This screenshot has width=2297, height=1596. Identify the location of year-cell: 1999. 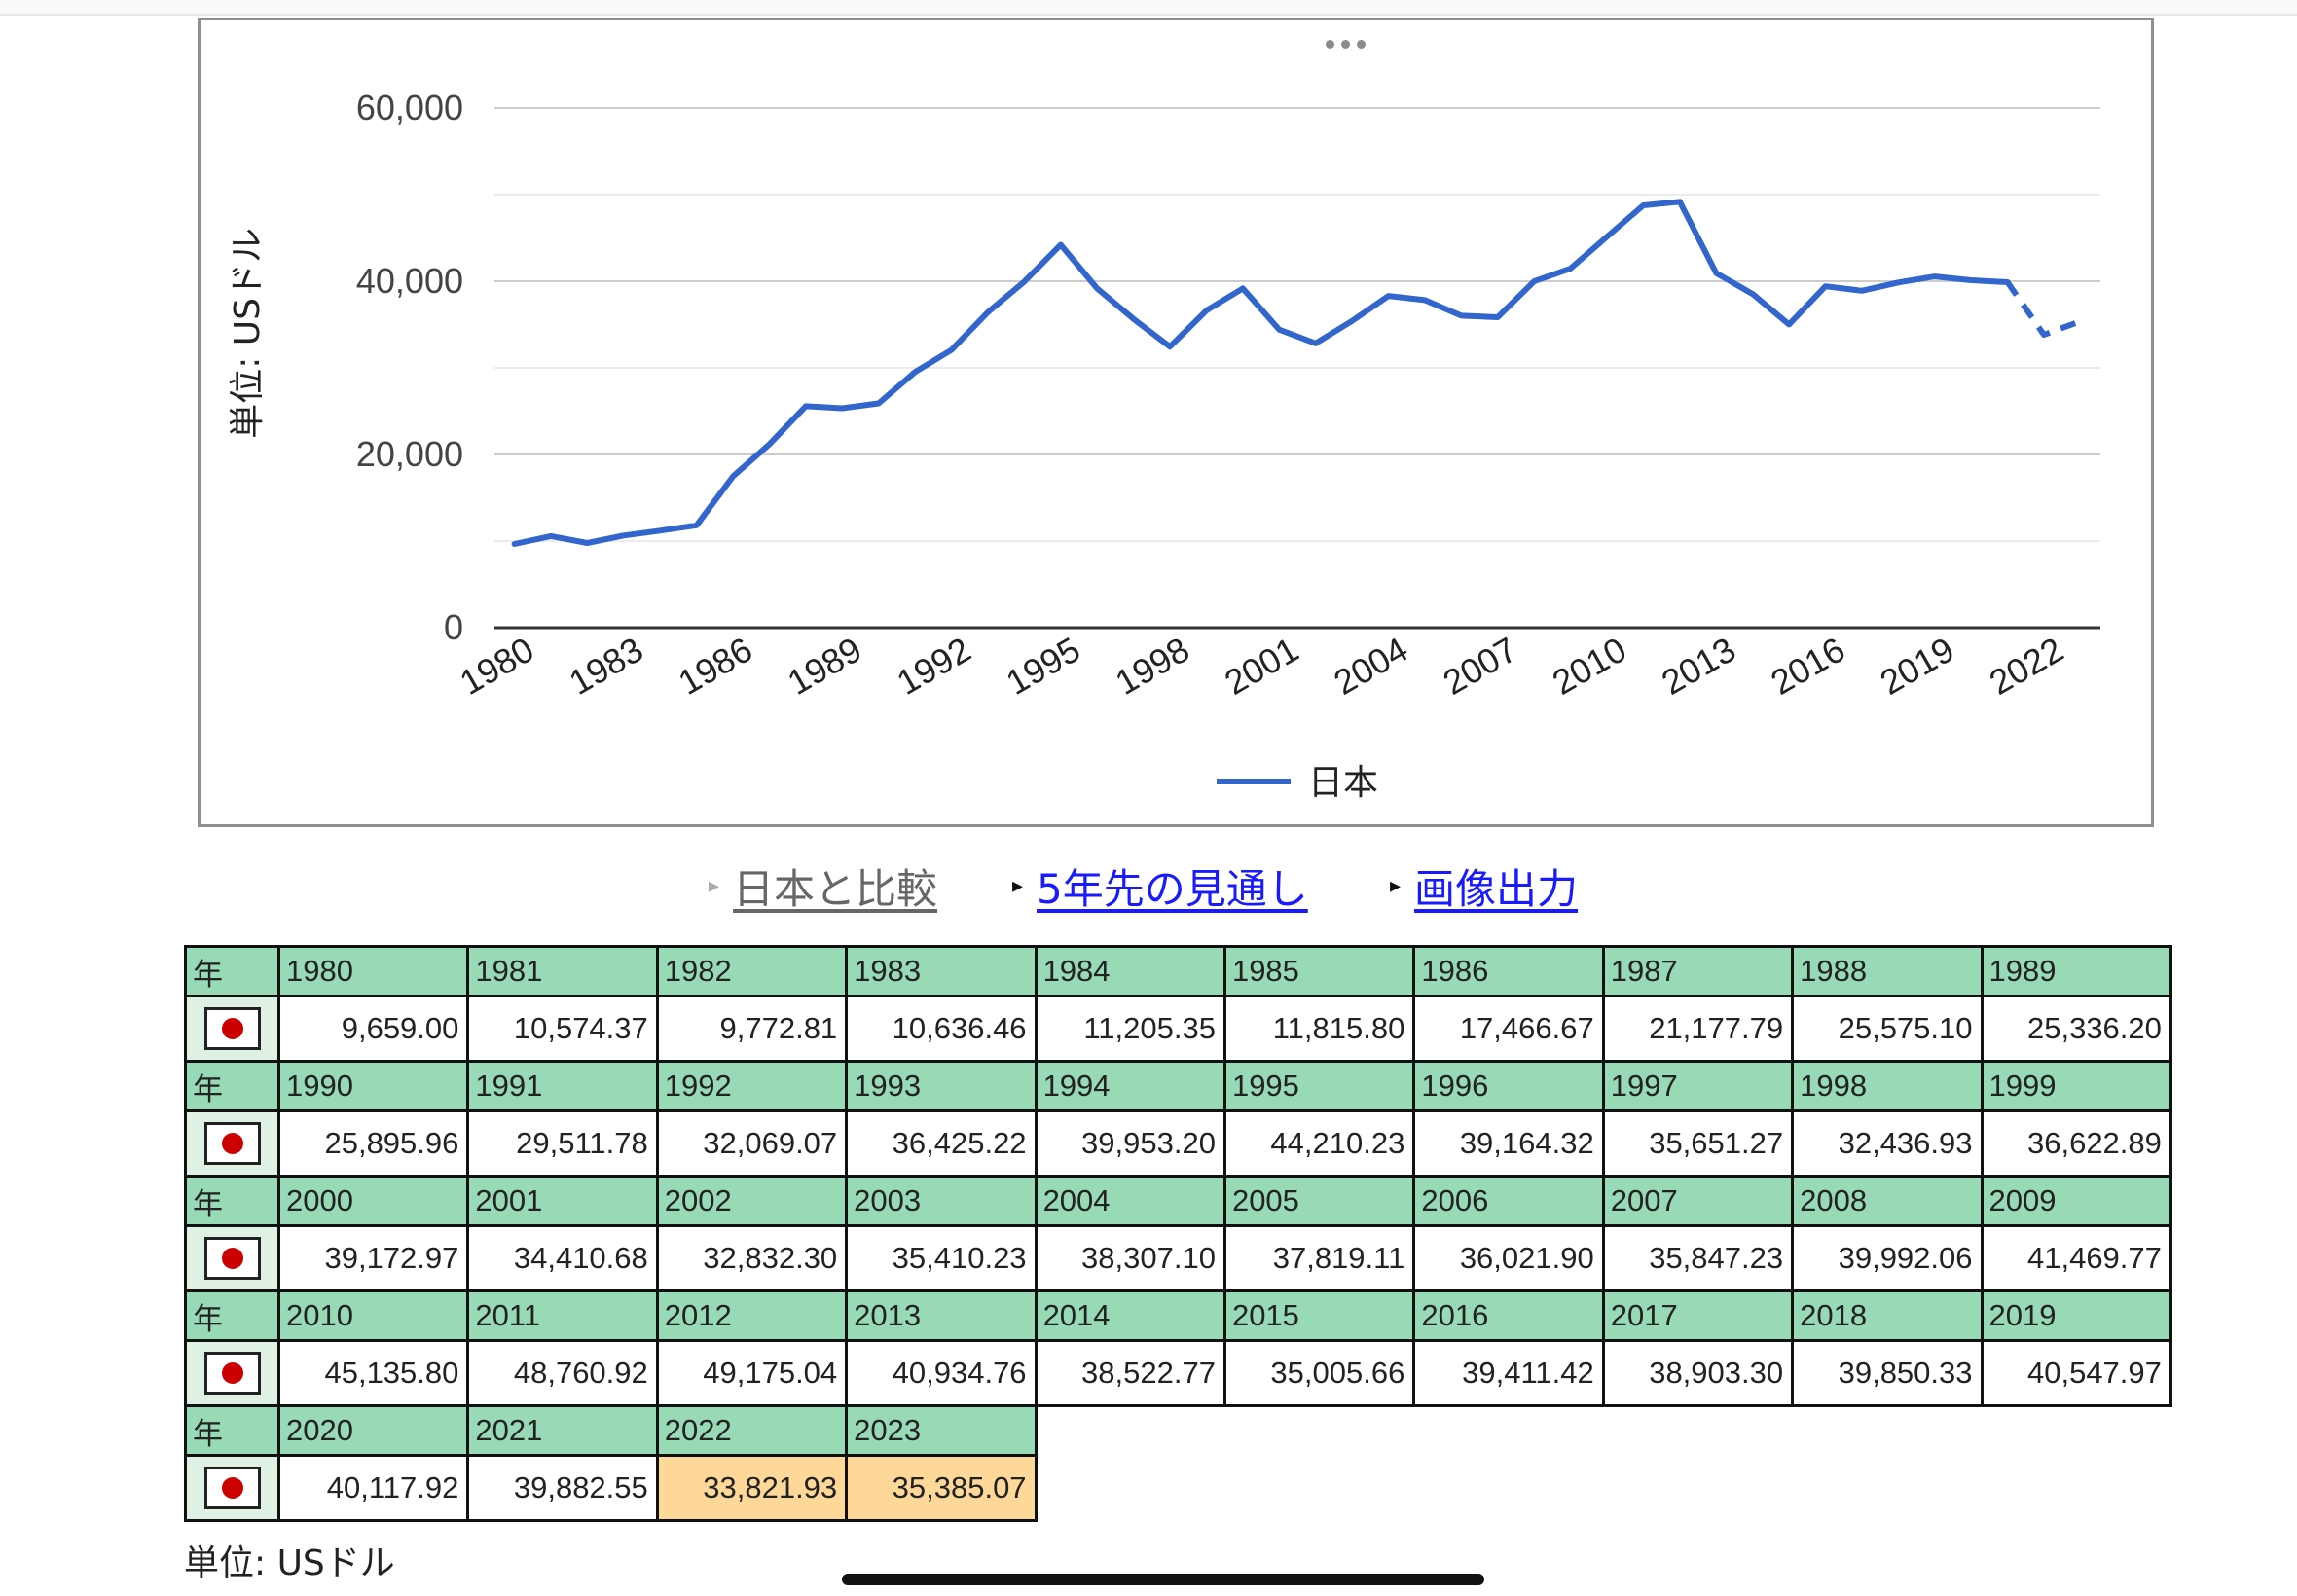
(2076, 1086).